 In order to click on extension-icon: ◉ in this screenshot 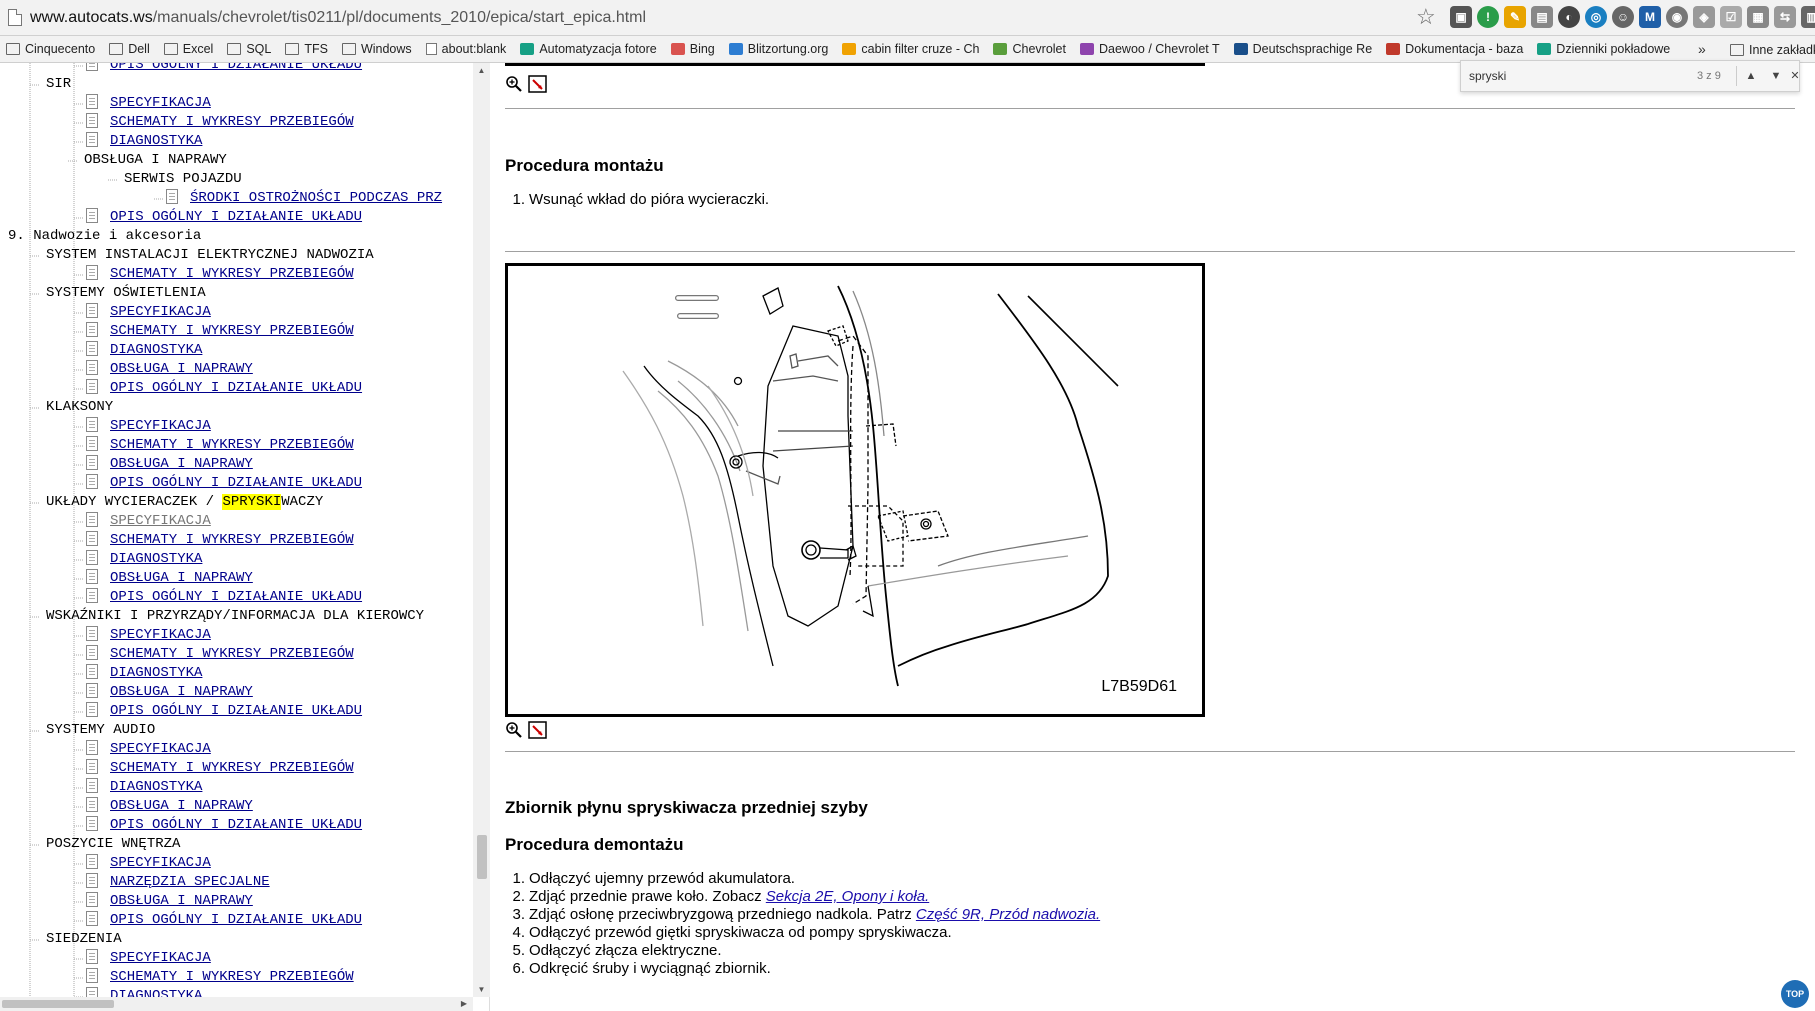, I will do `click(1677, 17)`.